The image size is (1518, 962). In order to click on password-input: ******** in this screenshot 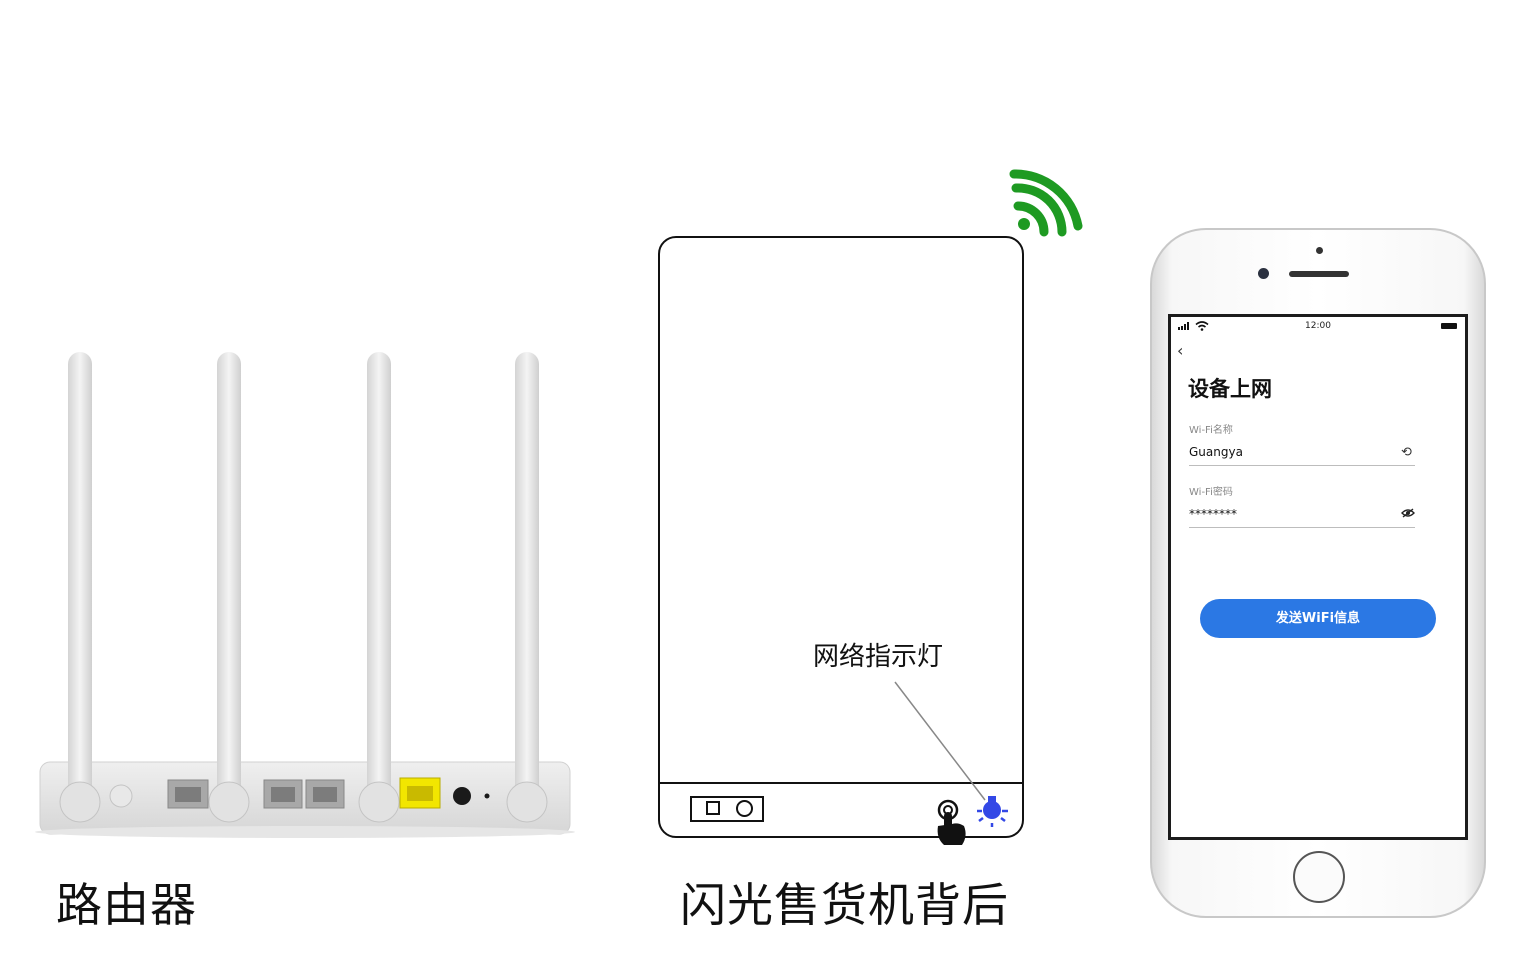, I will do `click(1213, 514)`.